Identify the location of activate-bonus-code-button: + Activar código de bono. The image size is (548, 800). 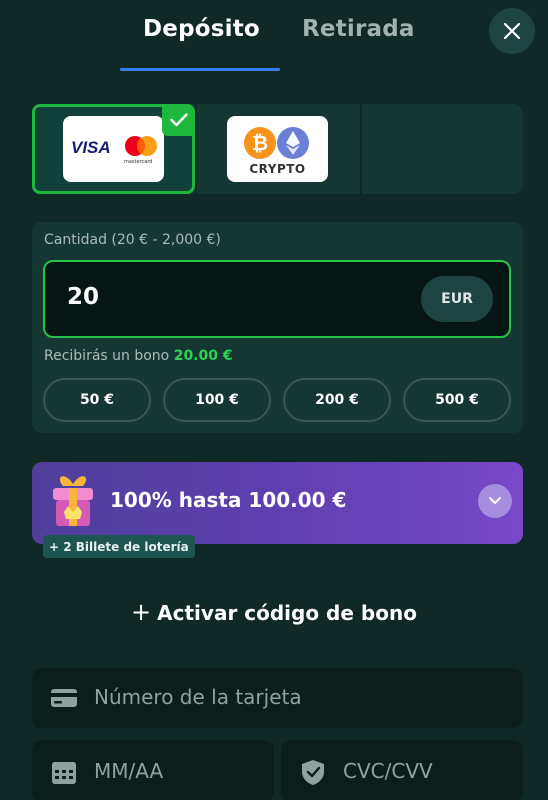
(274, 612).